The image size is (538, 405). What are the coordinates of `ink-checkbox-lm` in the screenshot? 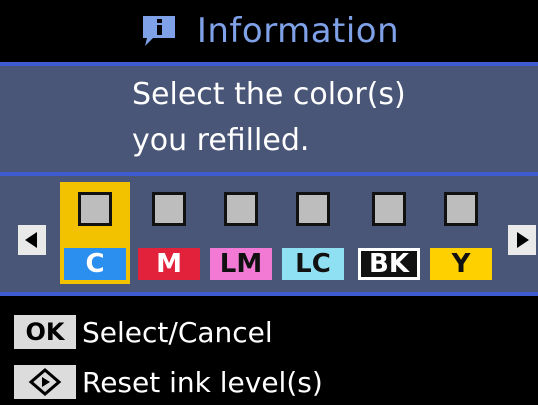 It's located at (241, 209).